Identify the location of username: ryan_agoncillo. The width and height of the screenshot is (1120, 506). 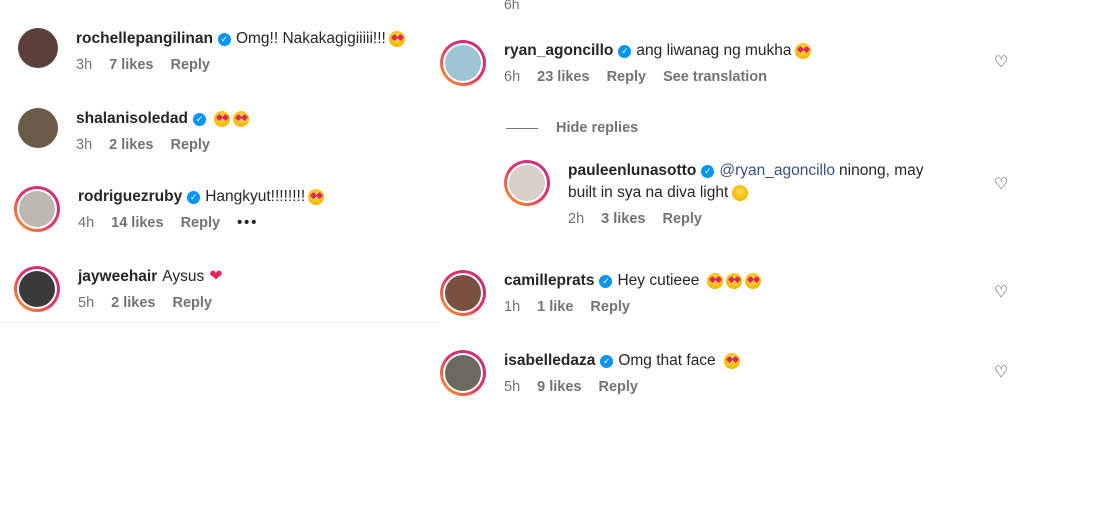
(558, 51).